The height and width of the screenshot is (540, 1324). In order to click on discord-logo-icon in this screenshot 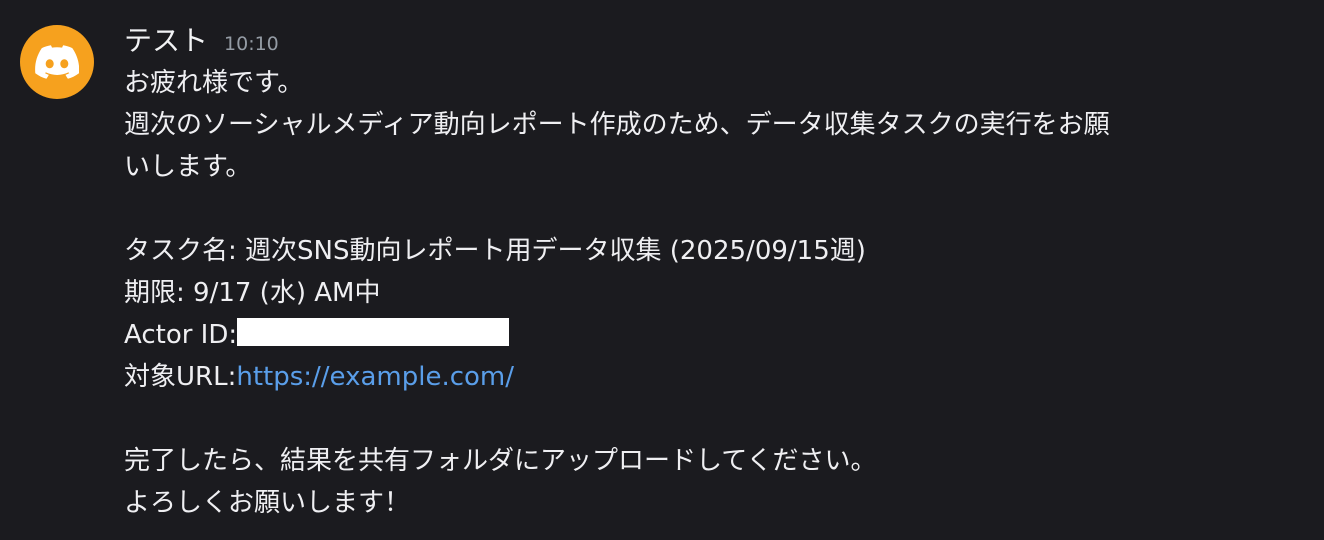, I will do `click(57, 62)`.